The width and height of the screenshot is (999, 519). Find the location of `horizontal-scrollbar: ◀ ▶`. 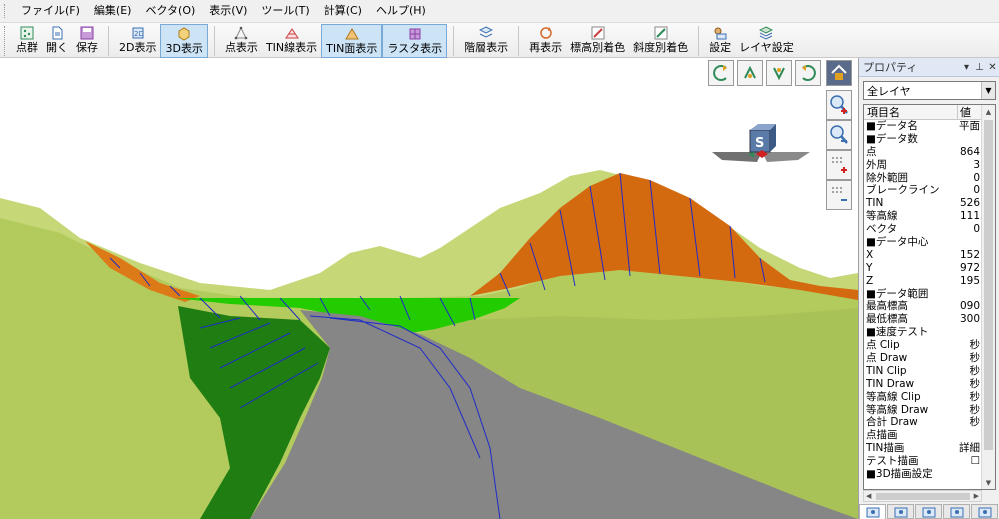

horizontal-scrollbar: ◀ ▶ is located at coordinates (922, 496).